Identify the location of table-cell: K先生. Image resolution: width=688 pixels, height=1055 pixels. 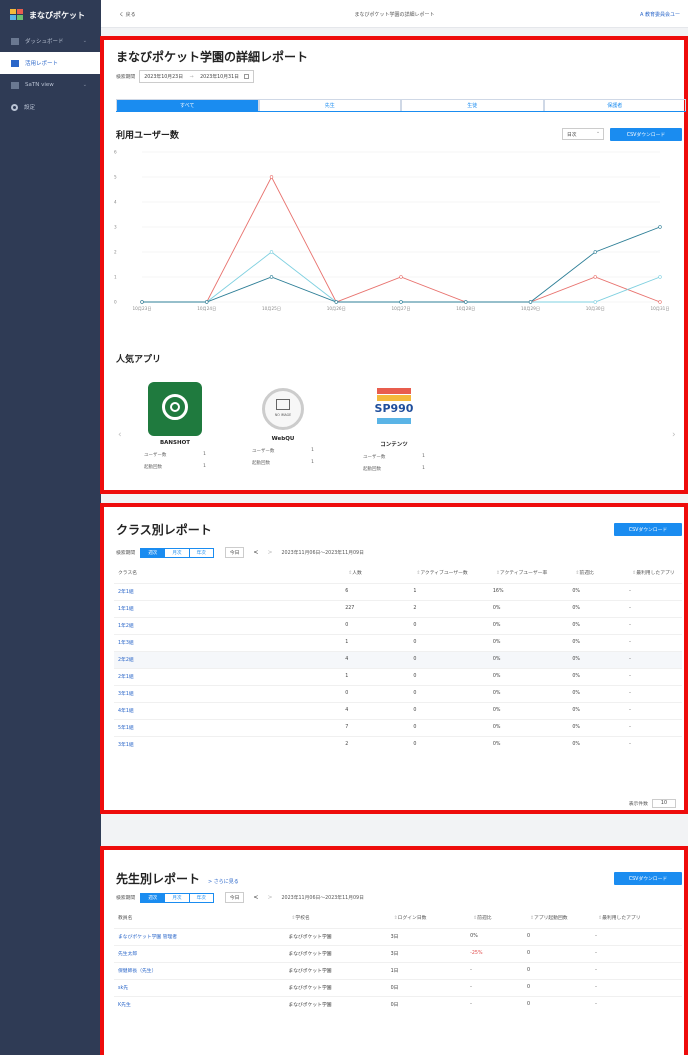
(199, 1004).